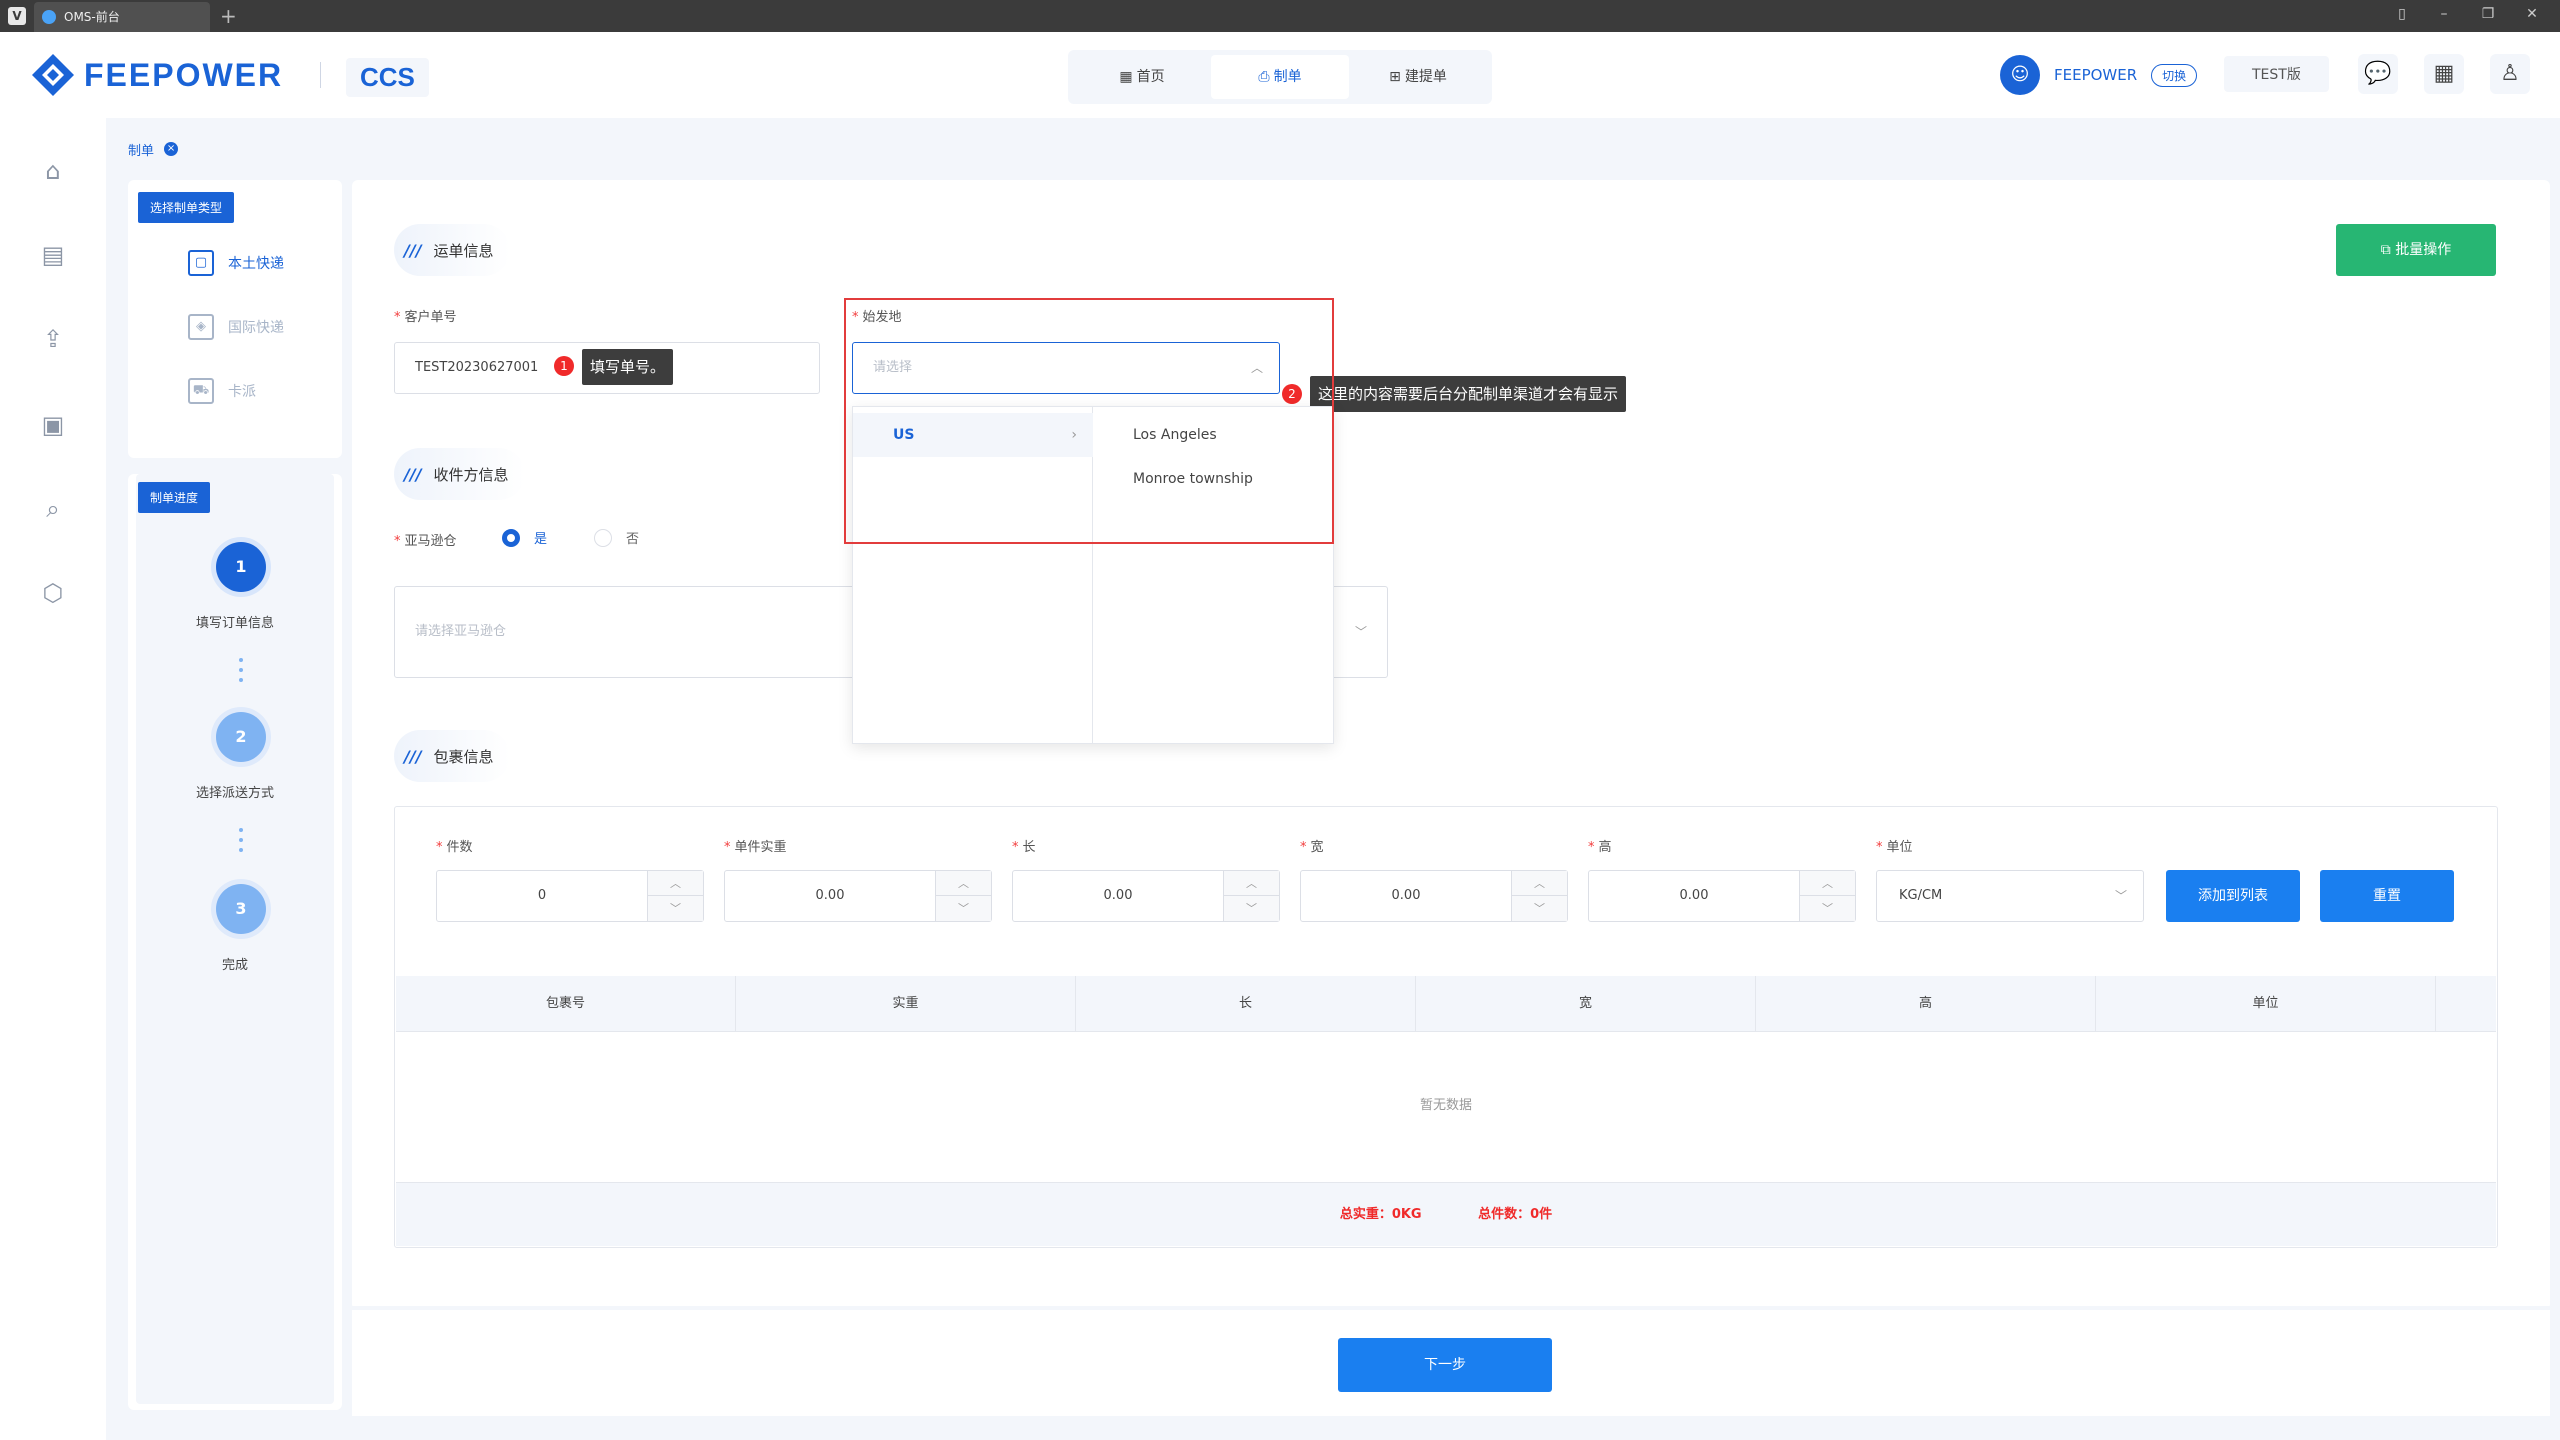  I want to click on total-weight: 总实重：0KG, so click(1380, 1214).